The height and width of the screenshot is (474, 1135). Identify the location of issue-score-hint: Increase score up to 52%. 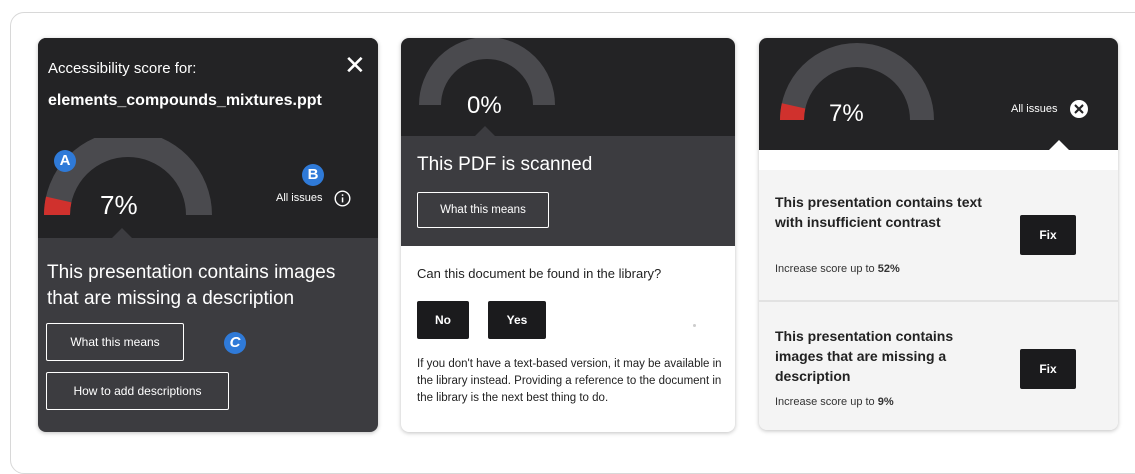
(837, 269).